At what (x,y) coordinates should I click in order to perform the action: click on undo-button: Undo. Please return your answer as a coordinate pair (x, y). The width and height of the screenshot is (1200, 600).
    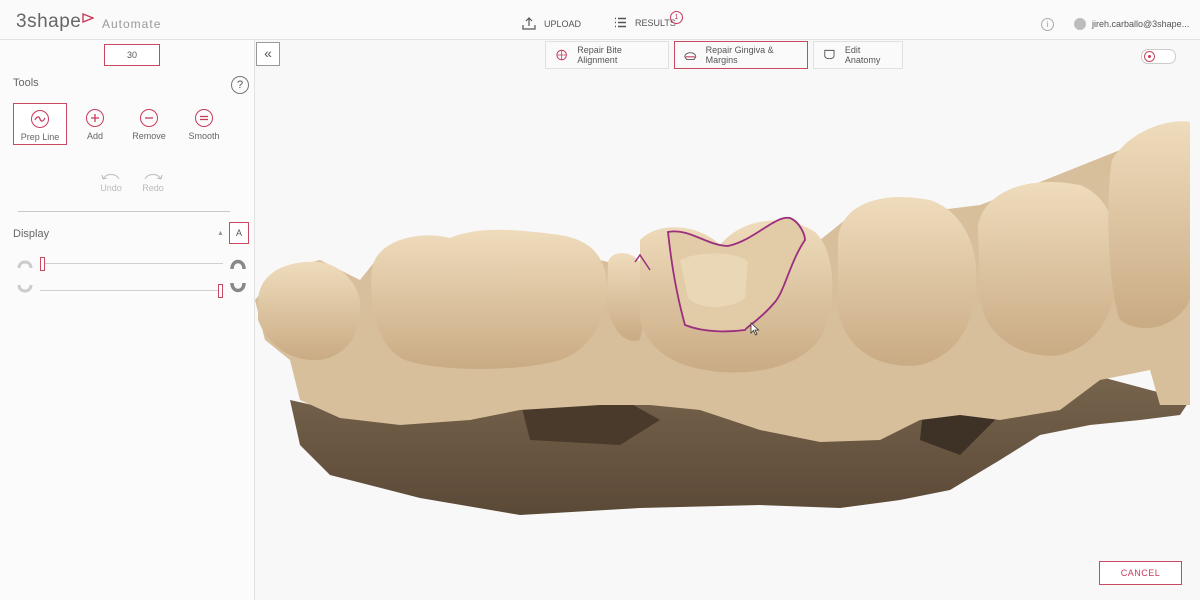
    Looking at the image, I should click on (111, 182).